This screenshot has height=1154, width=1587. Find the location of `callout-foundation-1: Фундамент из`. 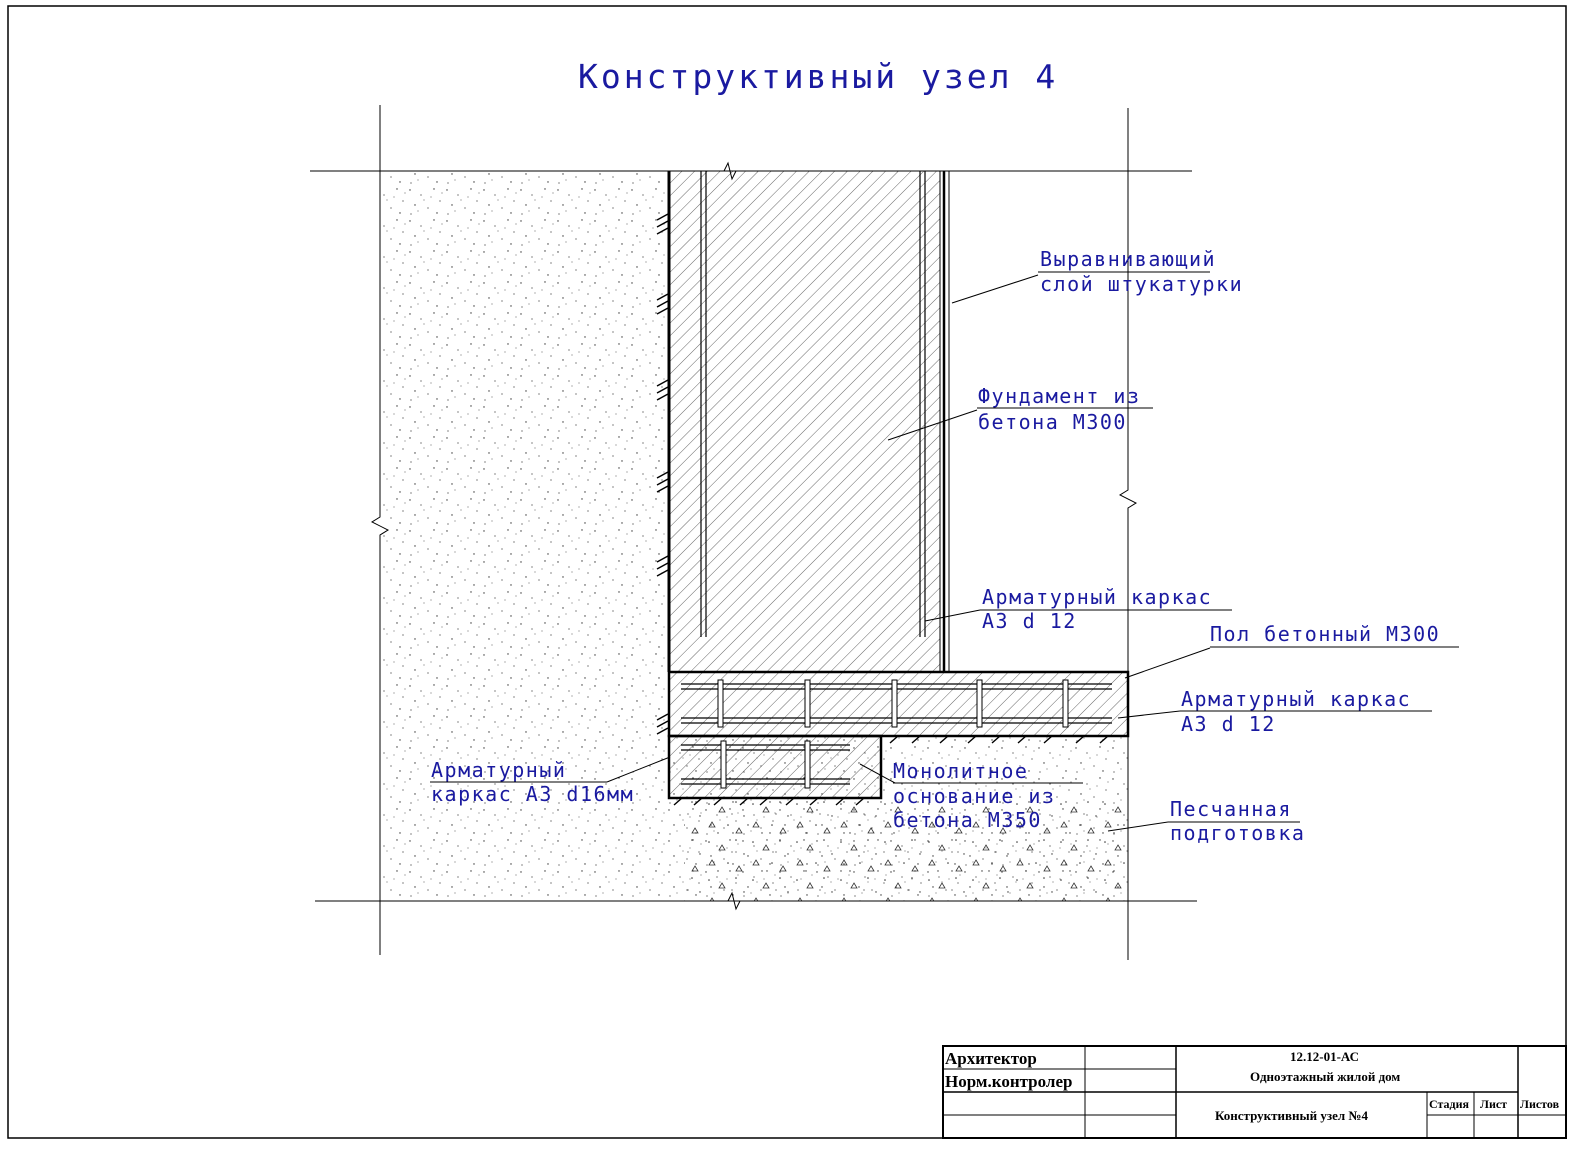

callout-foundation-1: Фундамент из is located at coordinates (1059, 396).